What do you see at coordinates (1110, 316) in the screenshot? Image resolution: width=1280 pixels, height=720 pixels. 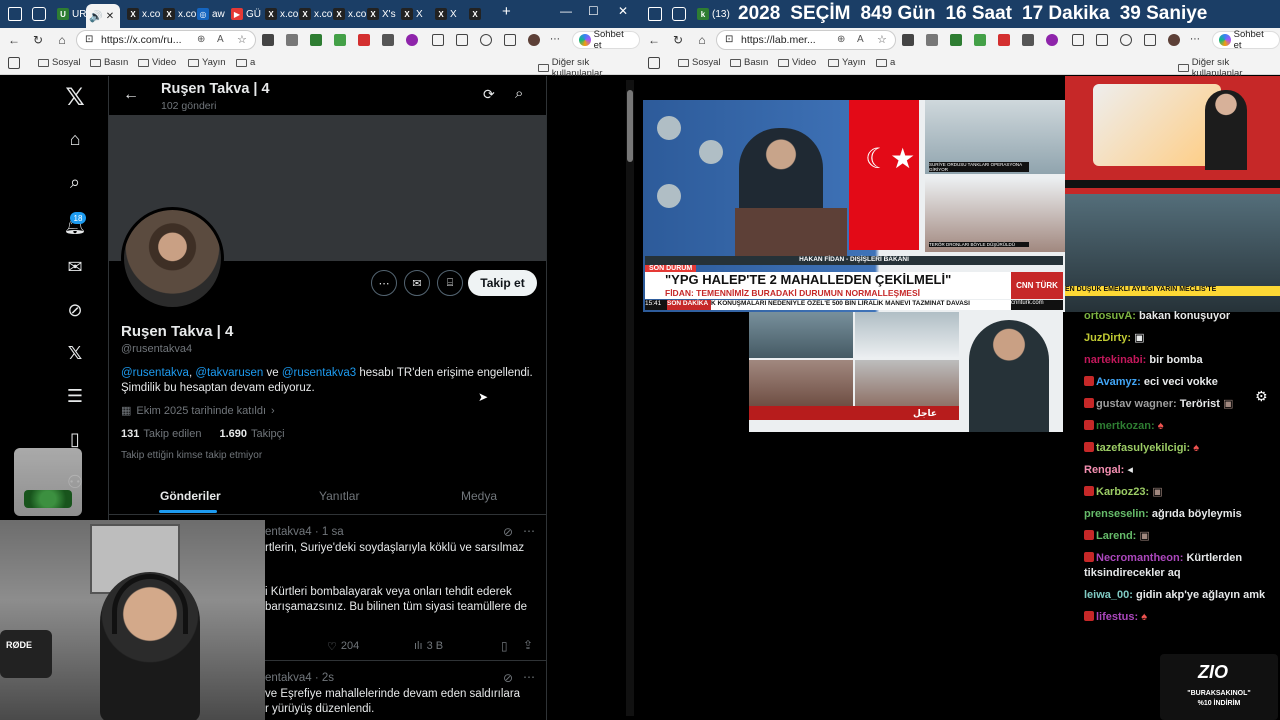 I see `chat-user: ortosuvA:` at bounding box center [1110, 316].